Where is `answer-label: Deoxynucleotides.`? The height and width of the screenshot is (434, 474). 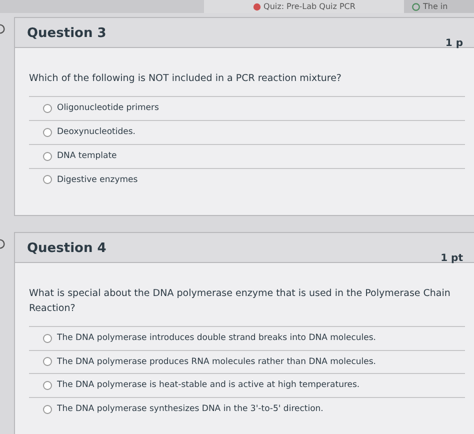
answer-label: Deoxynucleotides. is located at coordinates (96, 132).